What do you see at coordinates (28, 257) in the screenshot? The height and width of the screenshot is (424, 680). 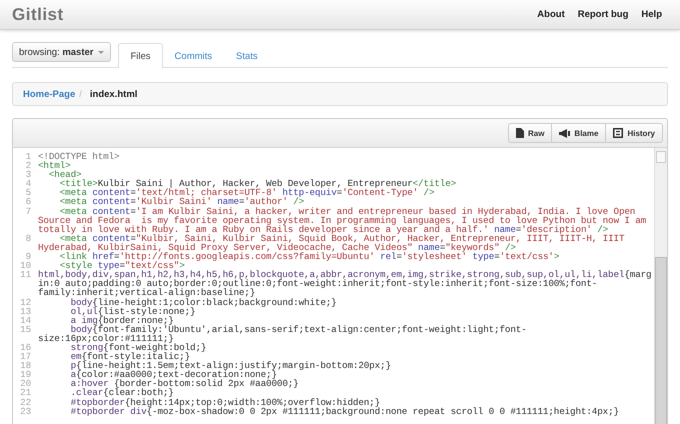 I see `line-number: 9` at bounding box center [28, 257].